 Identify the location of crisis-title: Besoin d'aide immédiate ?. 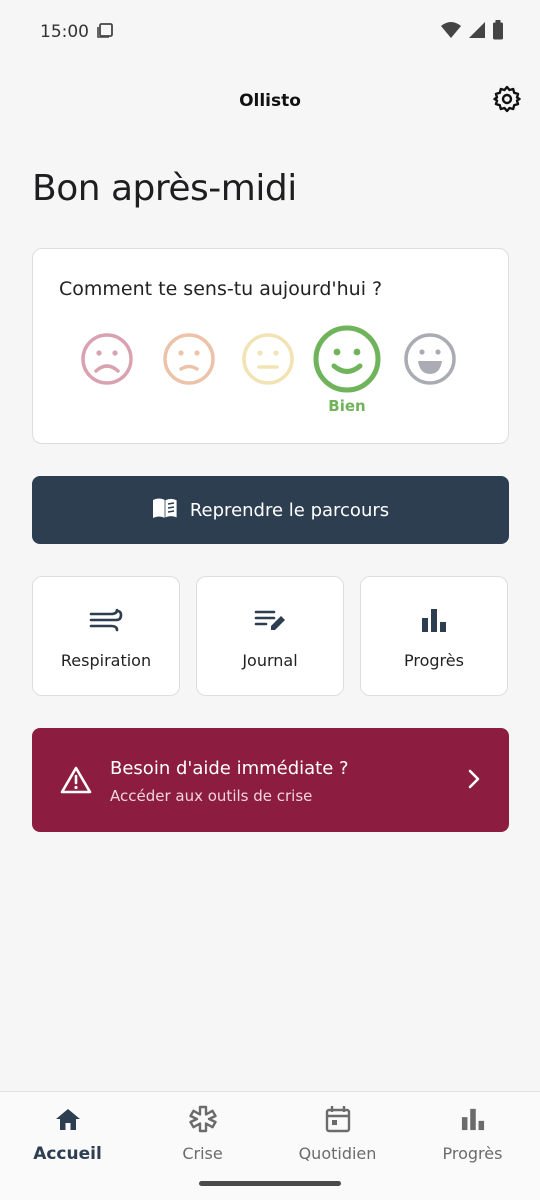
(229, 768).